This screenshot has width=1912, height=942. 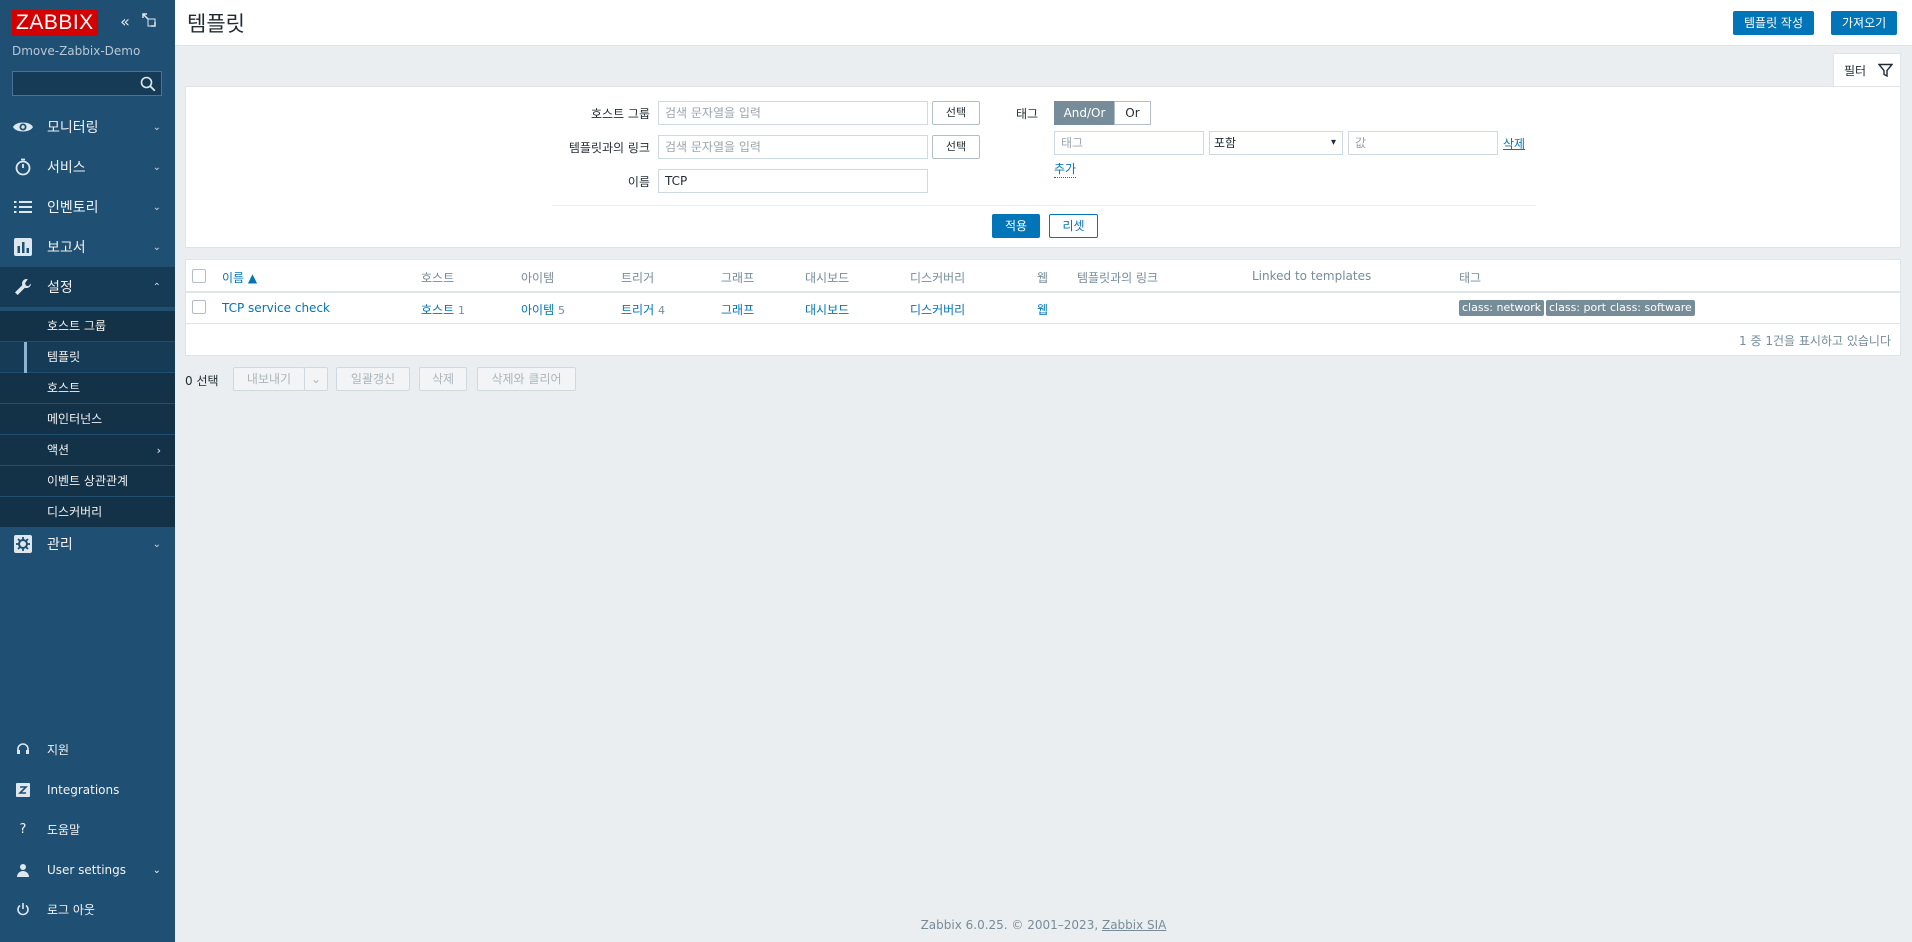 What do you see at coordinates (443, 309) in the screenshot?
I see `hosts-link: 호스트 1` at bounding box center [443, 309].